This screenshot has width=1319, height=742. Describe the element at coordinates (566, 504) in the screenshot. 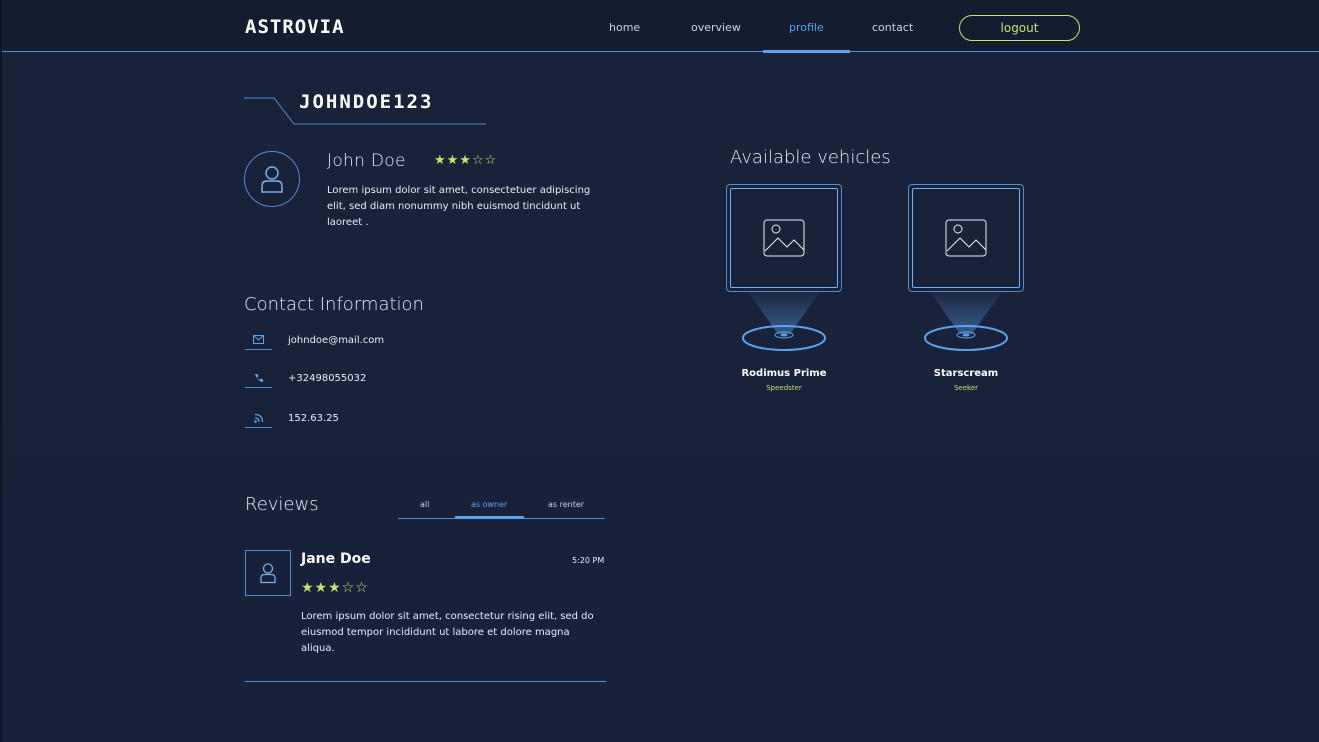

I see `tab-as-renter: as renter` at that location.